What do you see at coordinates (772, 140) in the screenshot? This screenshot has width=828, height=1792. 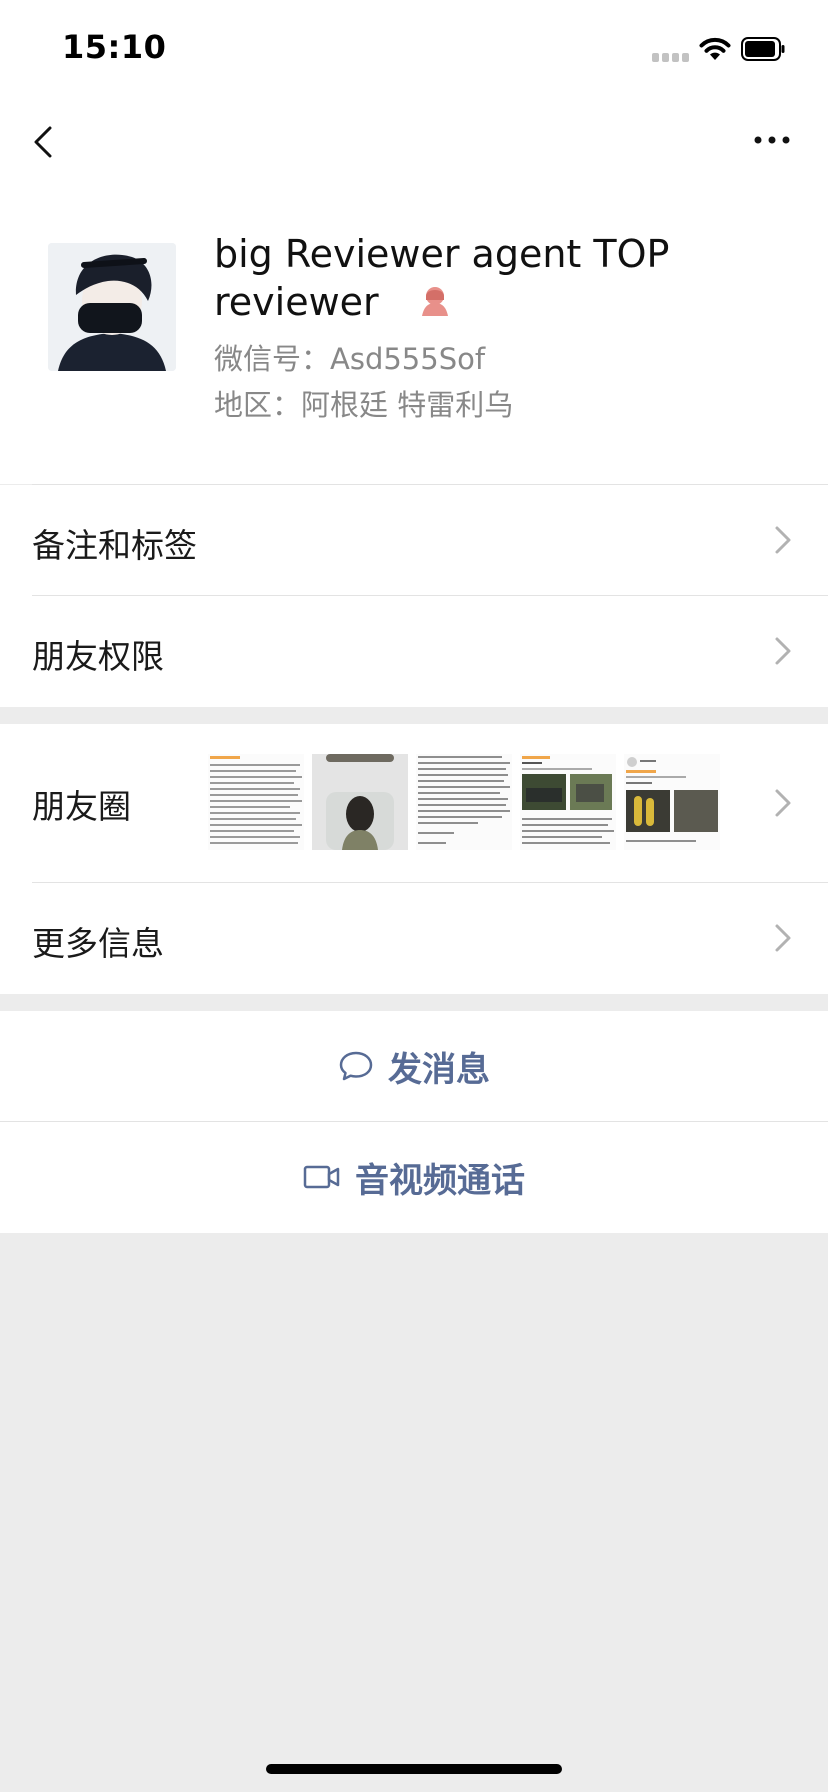 I see `more-dots-icon` at bounding box center [772, 140].